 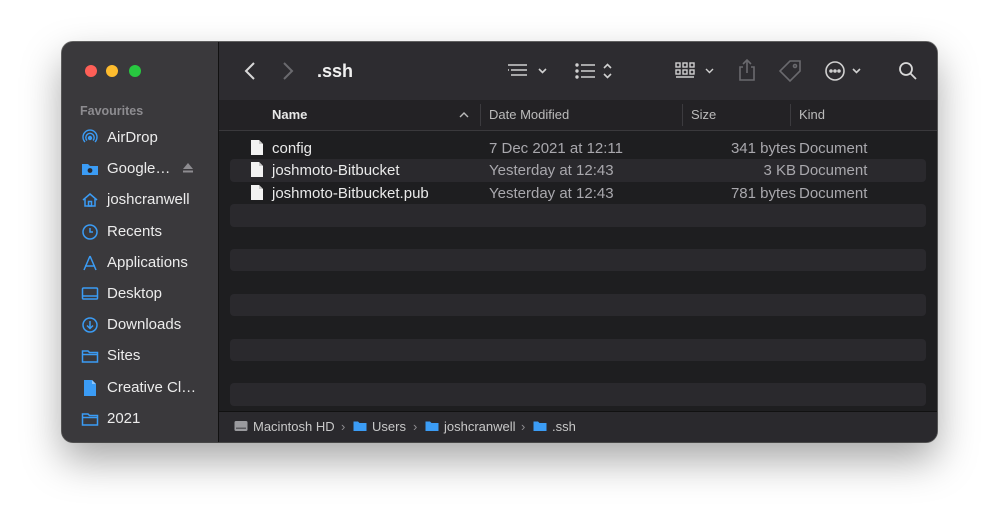 What do you see at coordinates (350, 193) in the screenshot?
I see `file-name: joshmoto-Bitbucket.pub` at bounding box center [350, 193].